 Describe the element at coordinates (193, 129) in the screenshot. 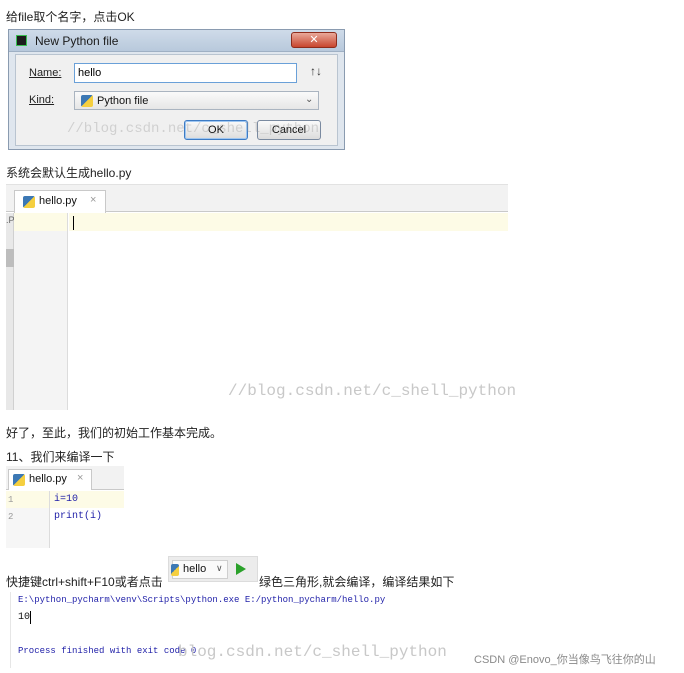

I see `watermark-dialog: //blog.csdn.net/c_shell_python` at that location.